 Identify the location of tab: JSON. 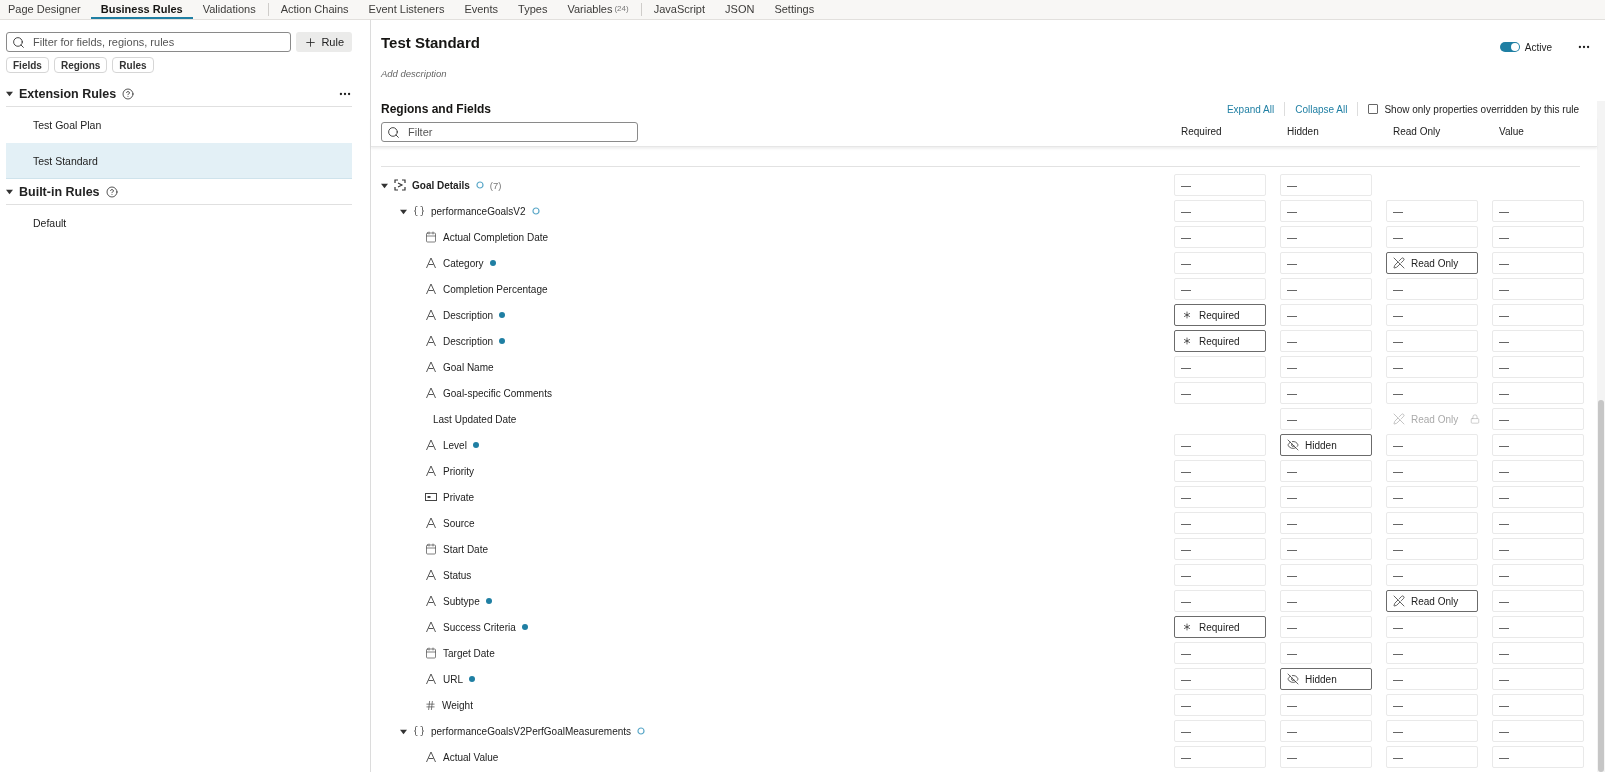
(740, 9).